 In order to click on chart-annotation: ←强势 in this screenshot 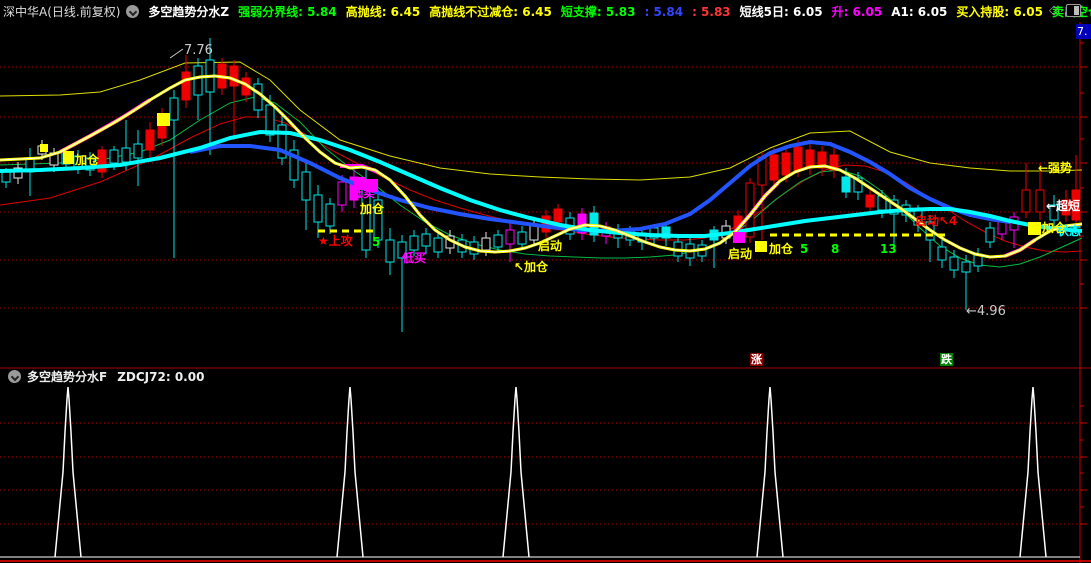, I will do `click(1055, 168)`.